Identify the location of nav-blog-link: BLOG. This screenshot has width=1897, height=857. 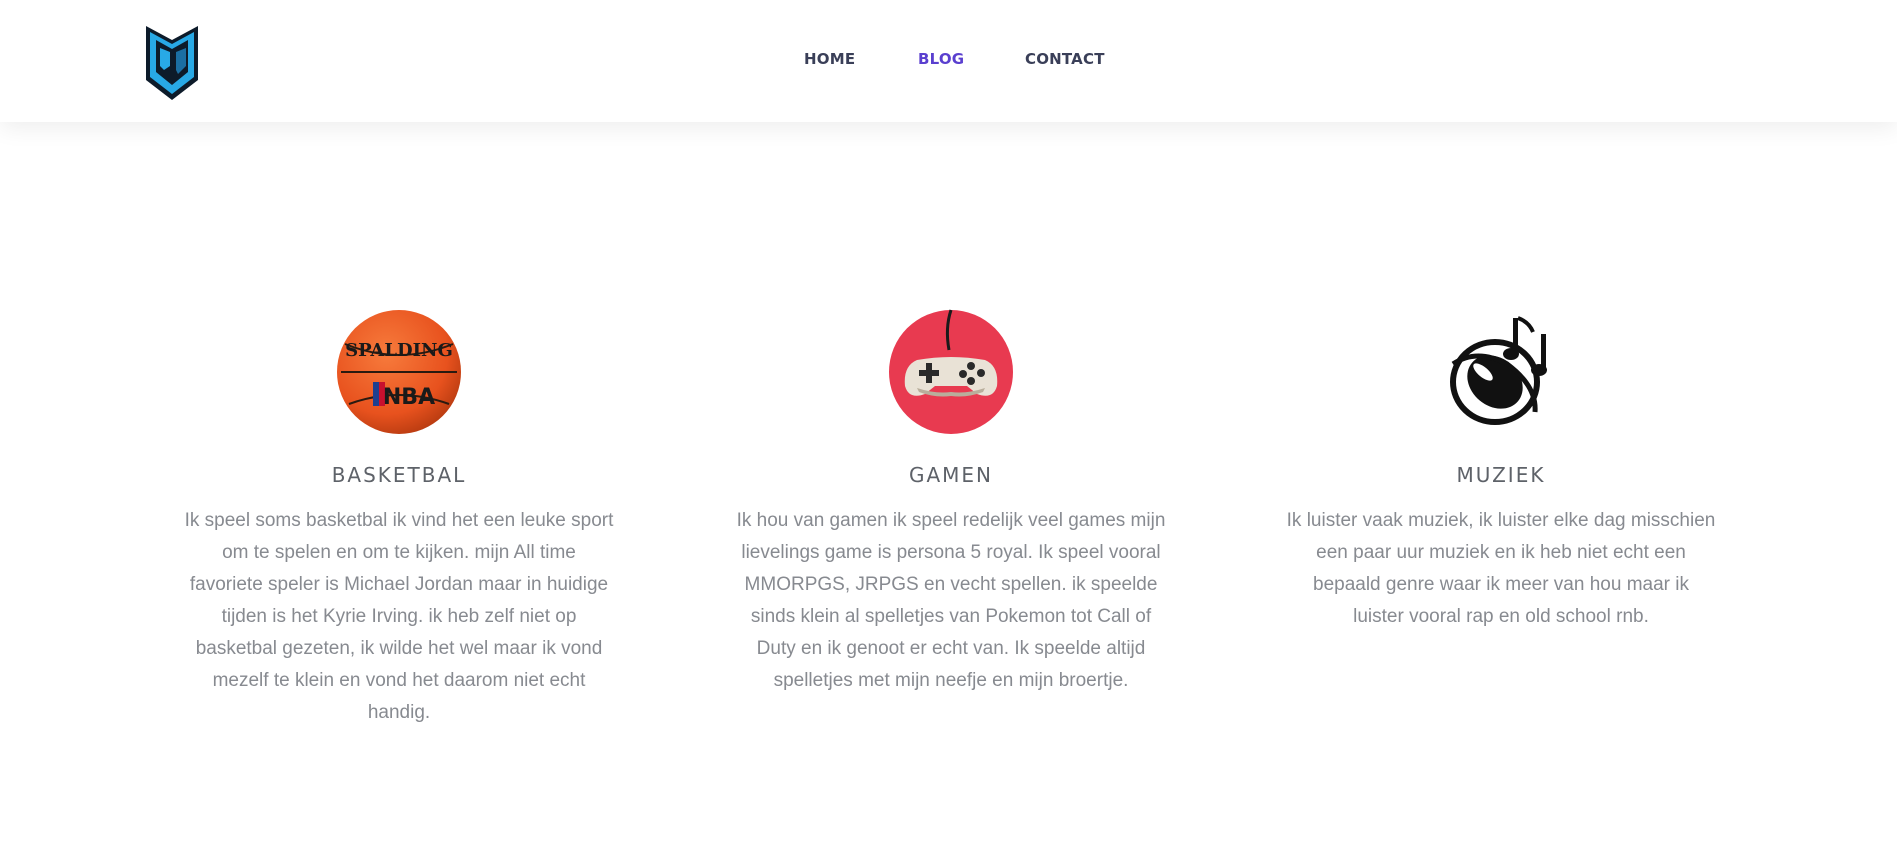
(941, 59).